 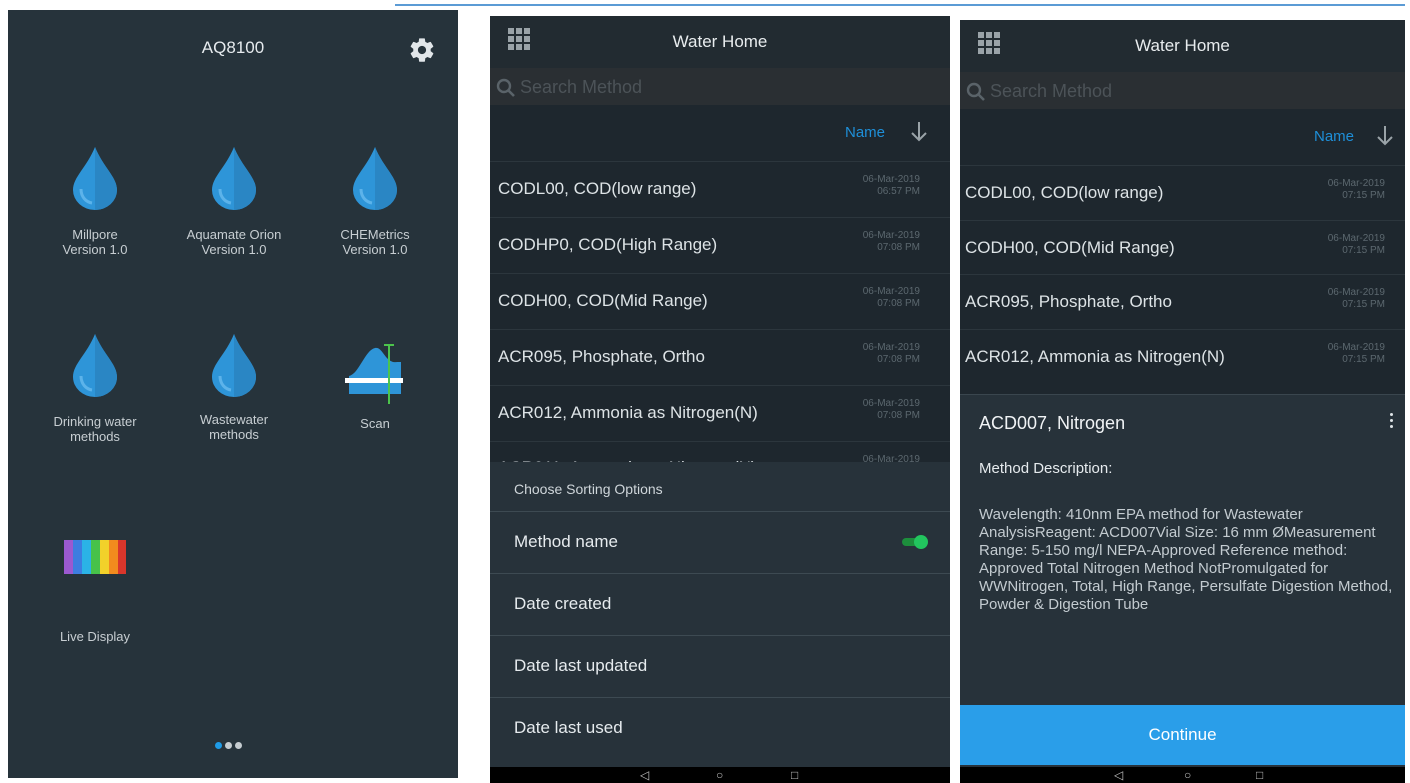 I want to click on app-wastewater-methods: Wastewater methods, so click(x=234, y=387).